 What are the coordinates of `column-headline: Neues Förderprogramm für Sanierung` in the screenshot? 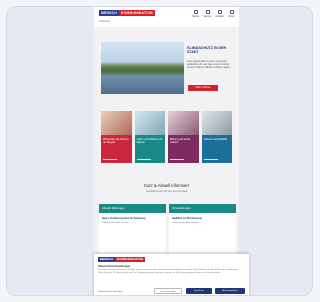 It's located at (132, 216).